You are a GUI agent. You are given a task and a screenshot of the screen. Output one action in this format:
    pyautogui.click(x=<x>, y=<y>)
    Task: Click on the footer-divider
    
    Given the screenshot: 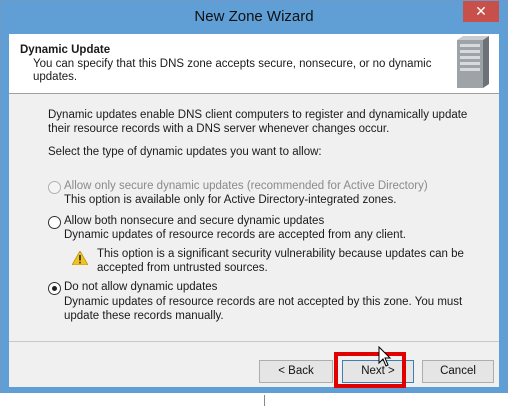 What is the action you would take?
    pyautogui.click(x=254, y=341)
    